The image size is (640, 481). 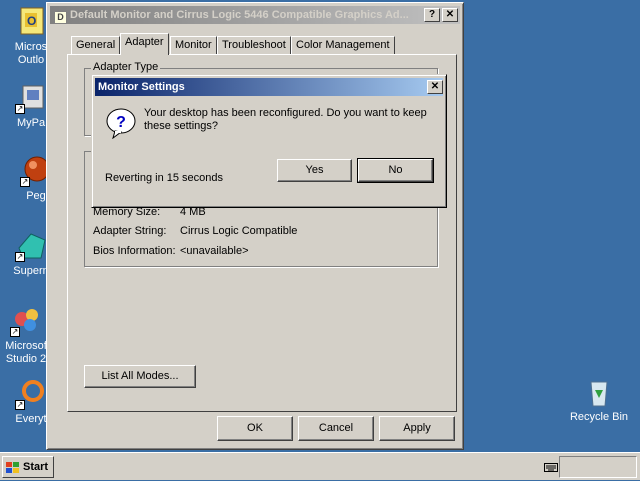 I want to click on apply-button: Apply, so click(x=417, y=428).